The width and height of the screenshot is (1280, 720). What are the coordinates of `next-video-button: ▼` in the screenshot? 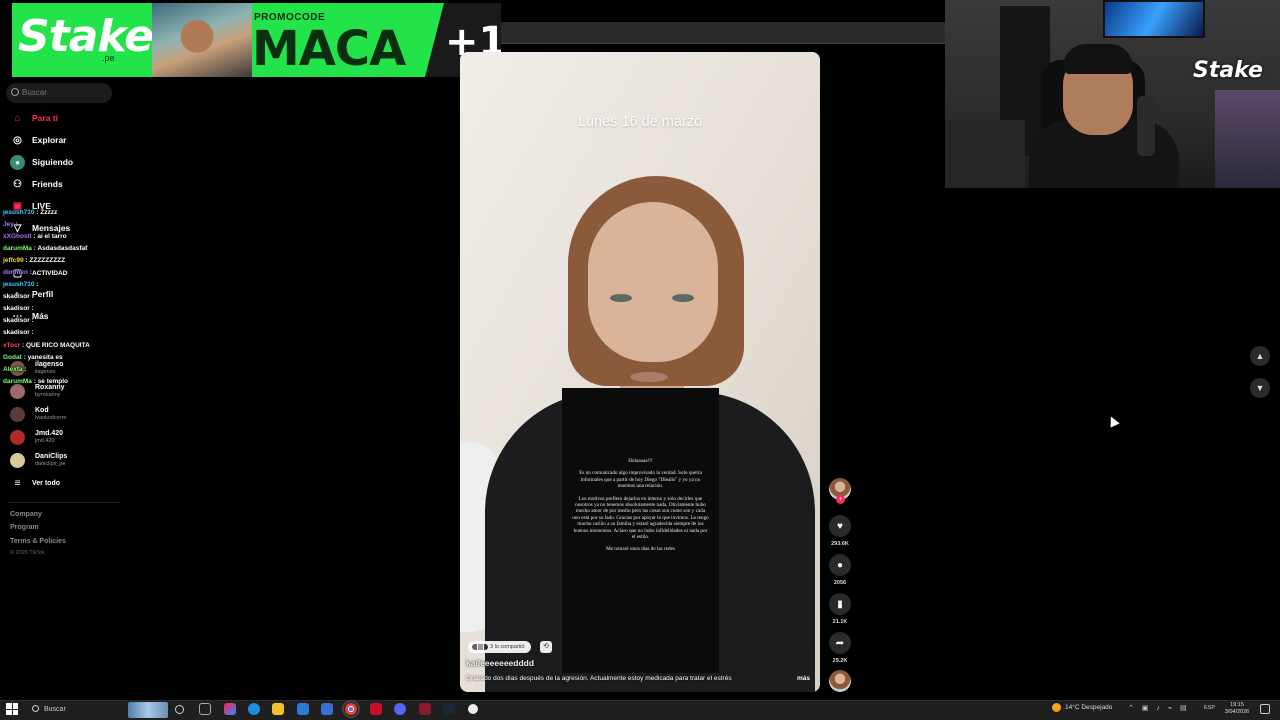 It's located at (1260, 388).